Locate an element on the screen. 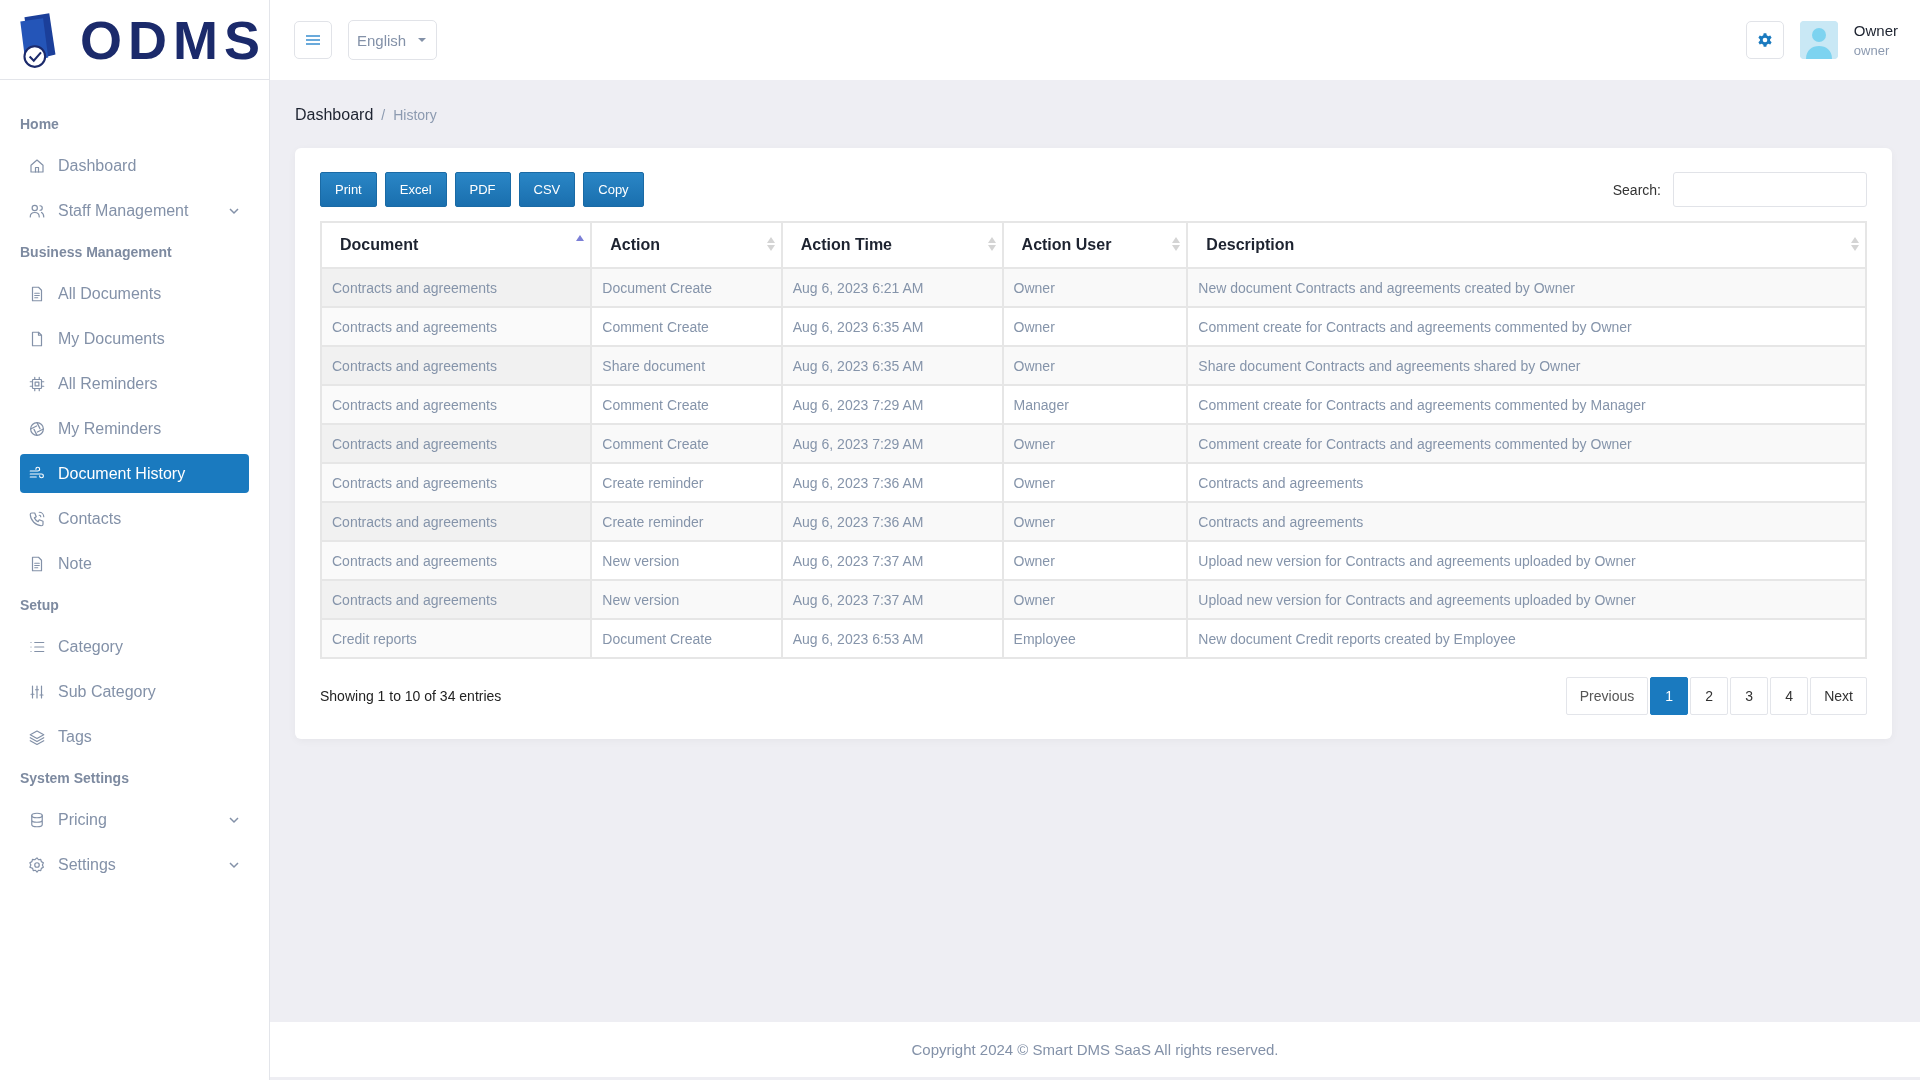  breadcrumb-link: Dashboard is located at coordinates (334, 115).